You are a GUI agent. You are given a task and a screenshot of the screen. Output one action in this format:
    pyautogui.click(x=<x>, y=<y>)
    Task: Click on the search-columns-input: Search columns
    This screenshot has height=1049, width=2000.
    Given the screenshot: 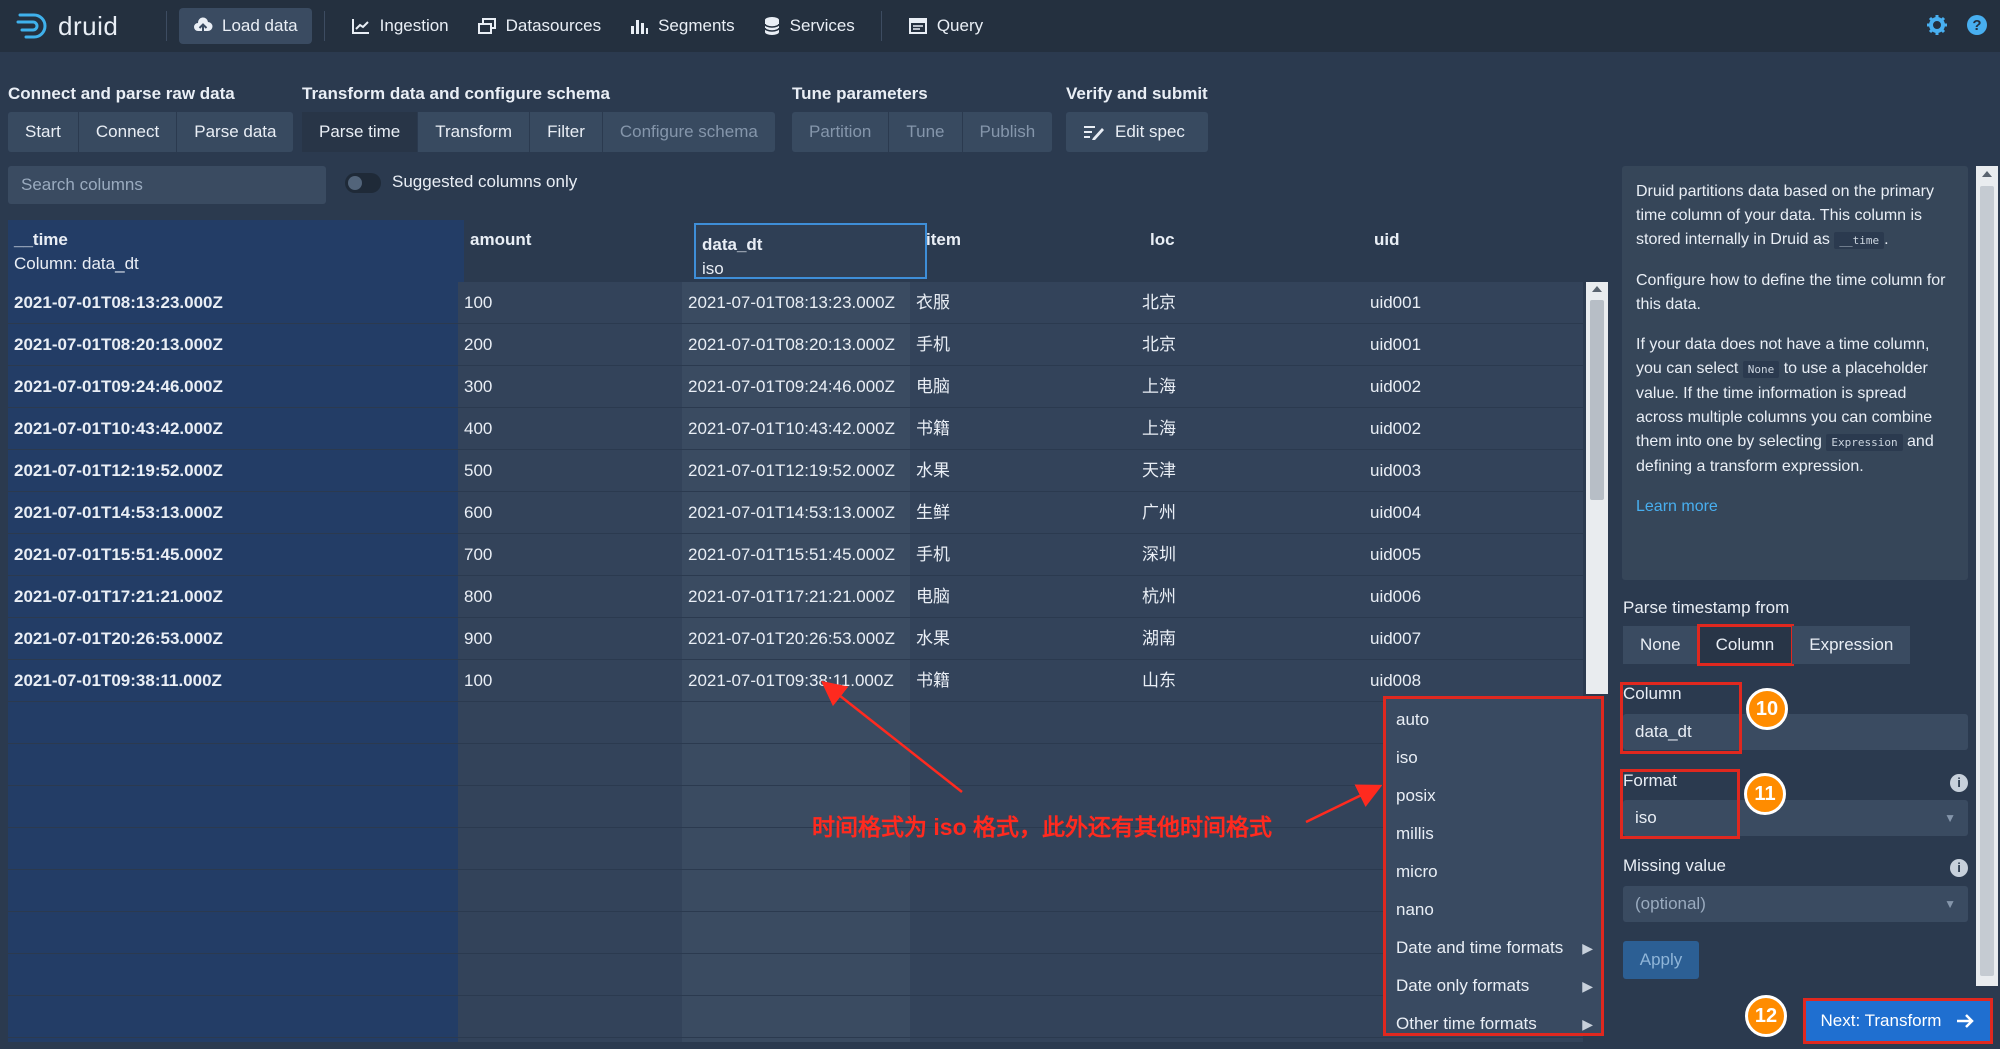 What is the action you would take?
    pyautogui.click(x=167, y=185)
    